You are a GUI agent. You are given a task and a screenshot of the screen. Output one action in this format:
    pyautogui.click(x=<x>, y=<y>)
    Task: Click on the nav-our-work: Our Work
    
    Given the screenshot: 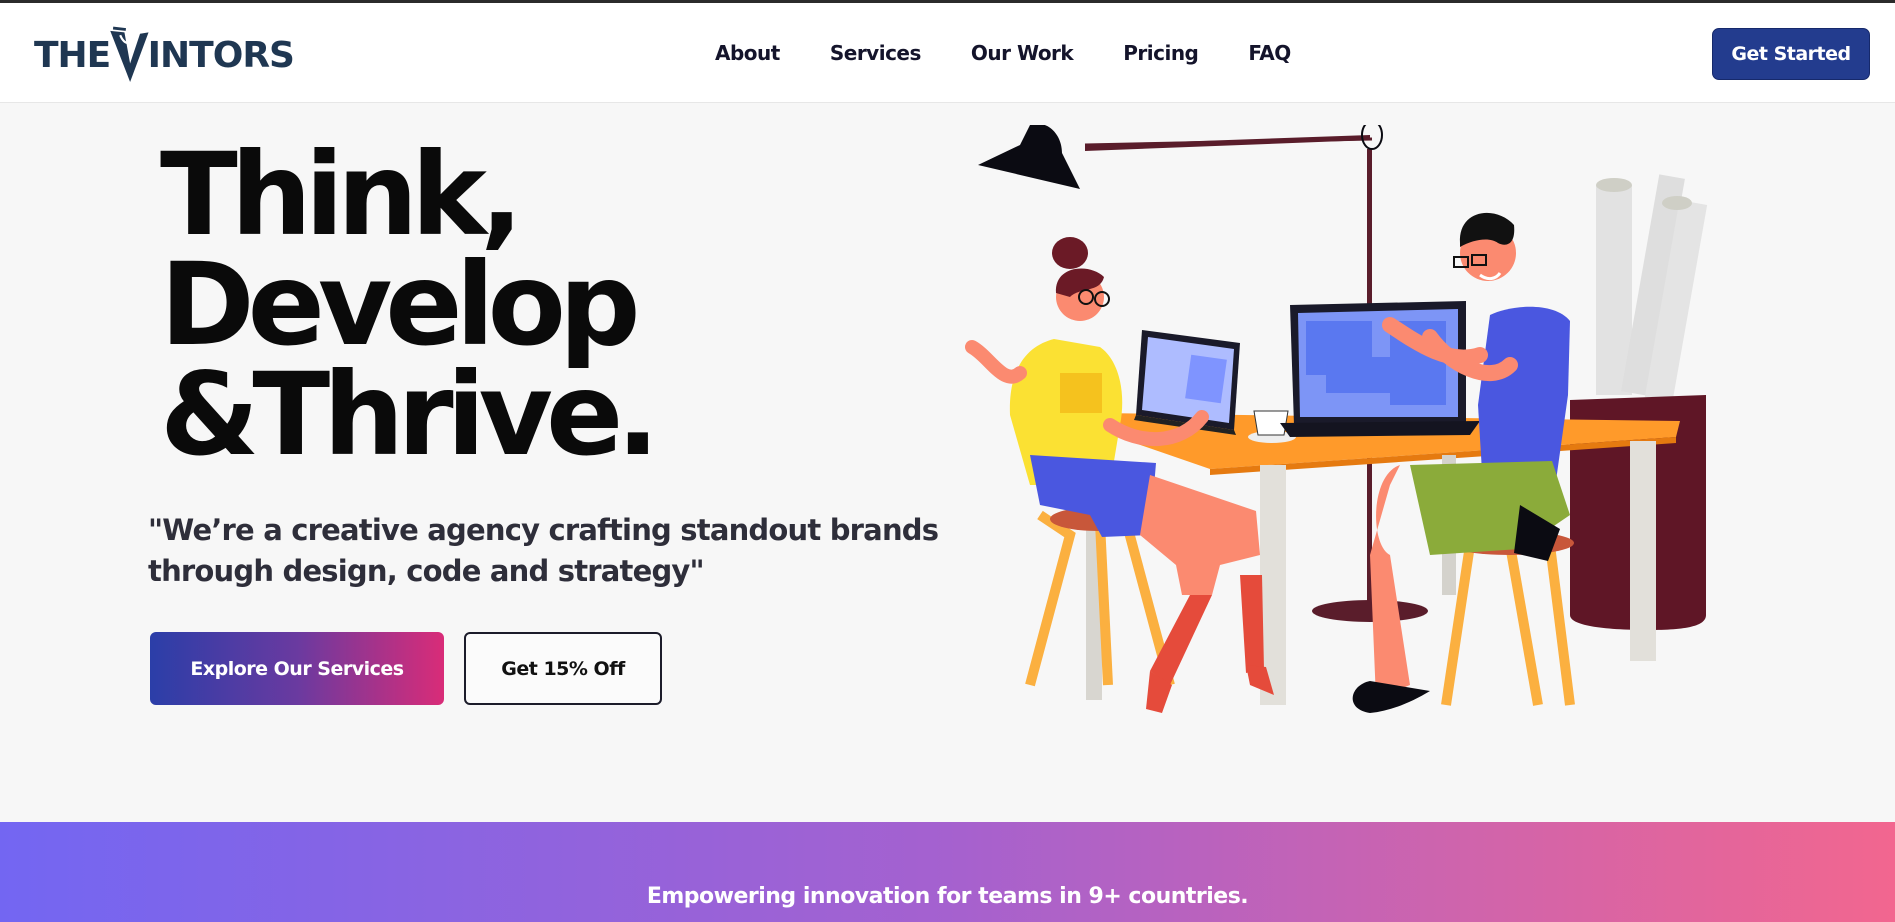 What is the action you would take?
    pyautogui.click(x=1022, y=53)
    